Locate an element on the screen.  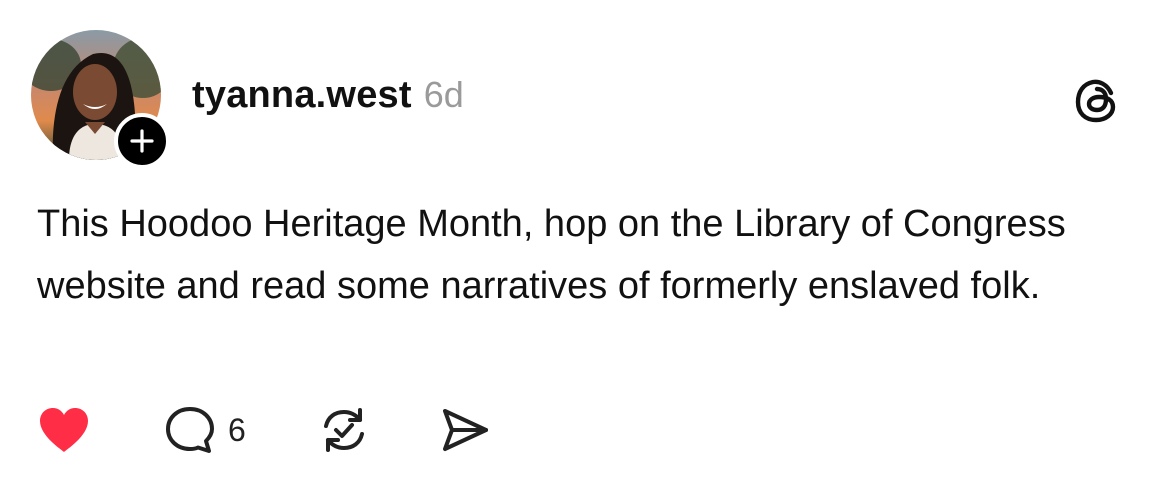
plus-icon is located at coordinates (142, 141).